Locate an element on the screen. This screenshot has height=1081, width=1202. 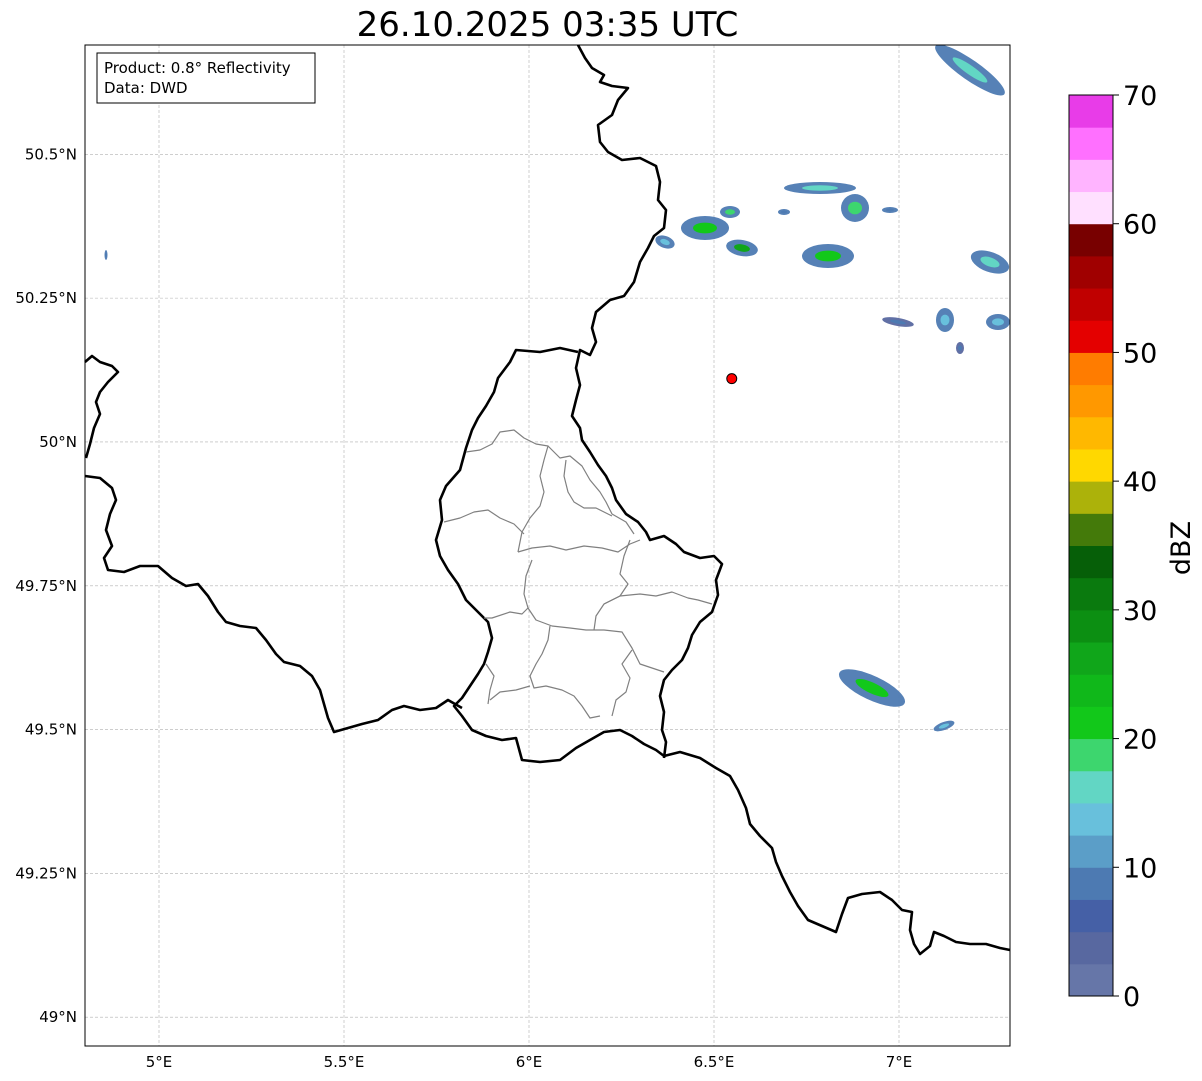
colorbar-tick-label: 70 is located at coordinates (1140, 96).